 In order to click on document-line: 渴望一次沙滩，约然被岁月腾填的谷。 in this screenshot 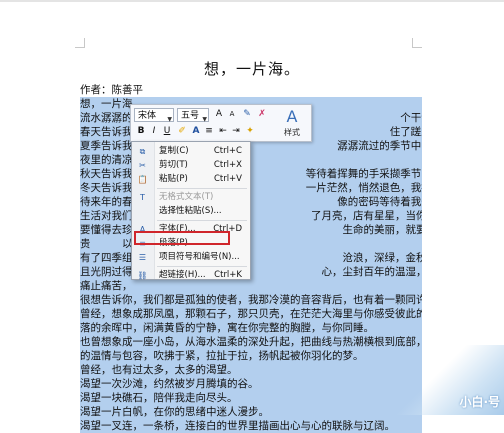, I will do `click(251, 384)`.